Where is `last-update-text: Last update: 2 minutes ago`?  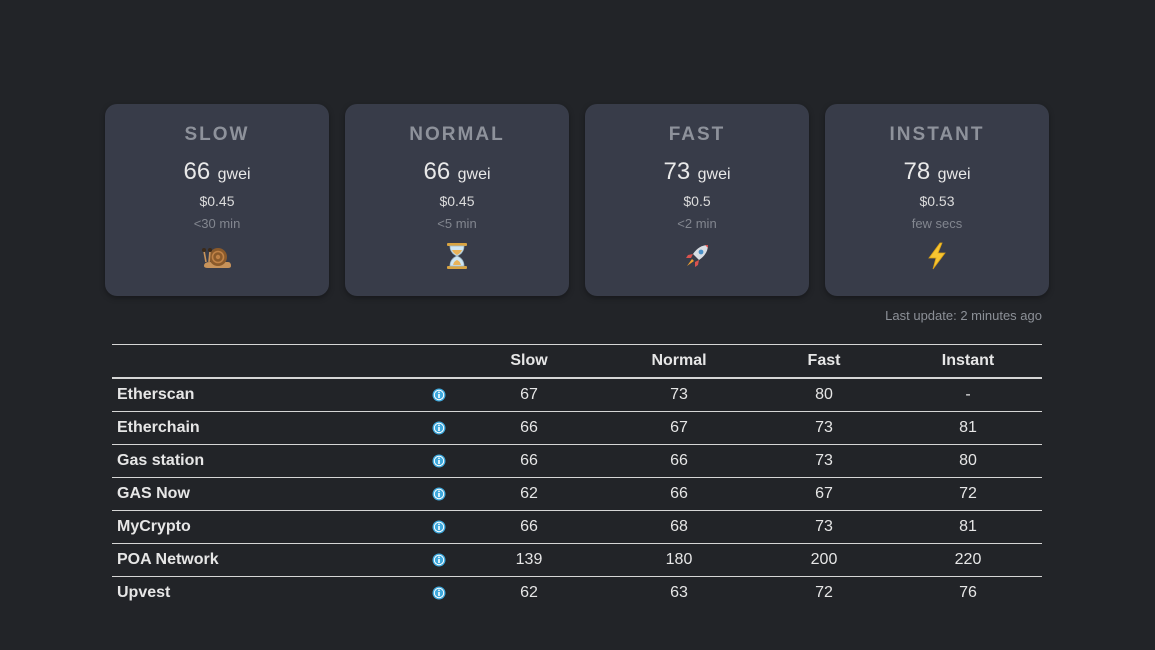
last-update-text: Last update: 2 minutes ago is located at coordinates (963, 315).